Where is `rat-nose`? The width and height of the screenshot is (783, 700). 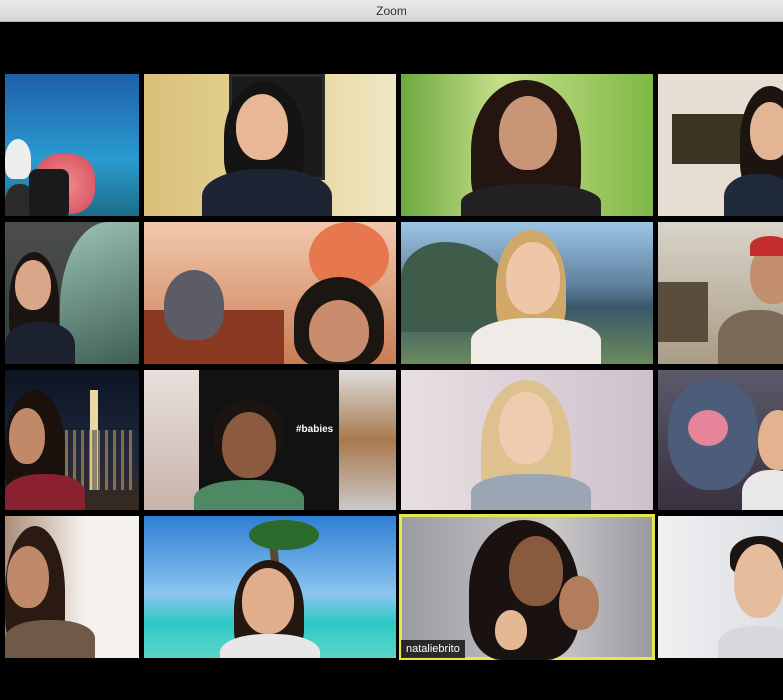
rat-nose is located at coordinates (708, 428).